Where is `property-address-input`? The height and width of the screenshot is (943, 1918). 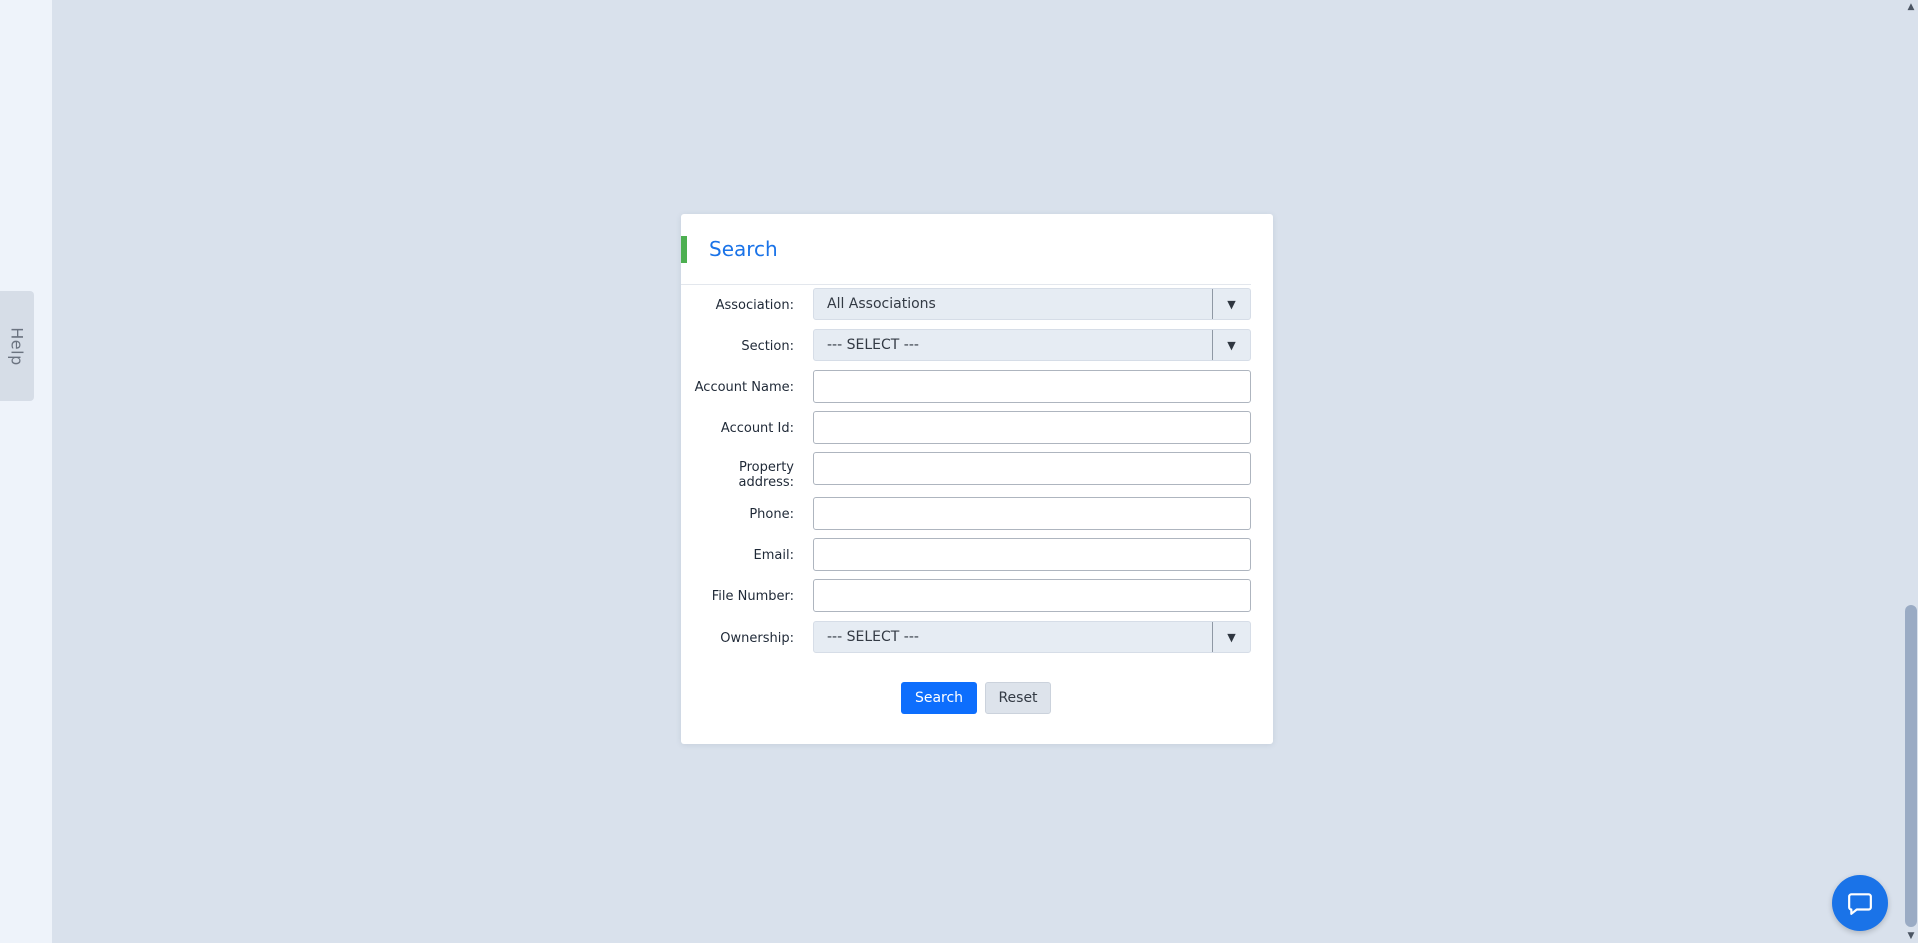 property-address-input is located at coordinates (1032, 468).